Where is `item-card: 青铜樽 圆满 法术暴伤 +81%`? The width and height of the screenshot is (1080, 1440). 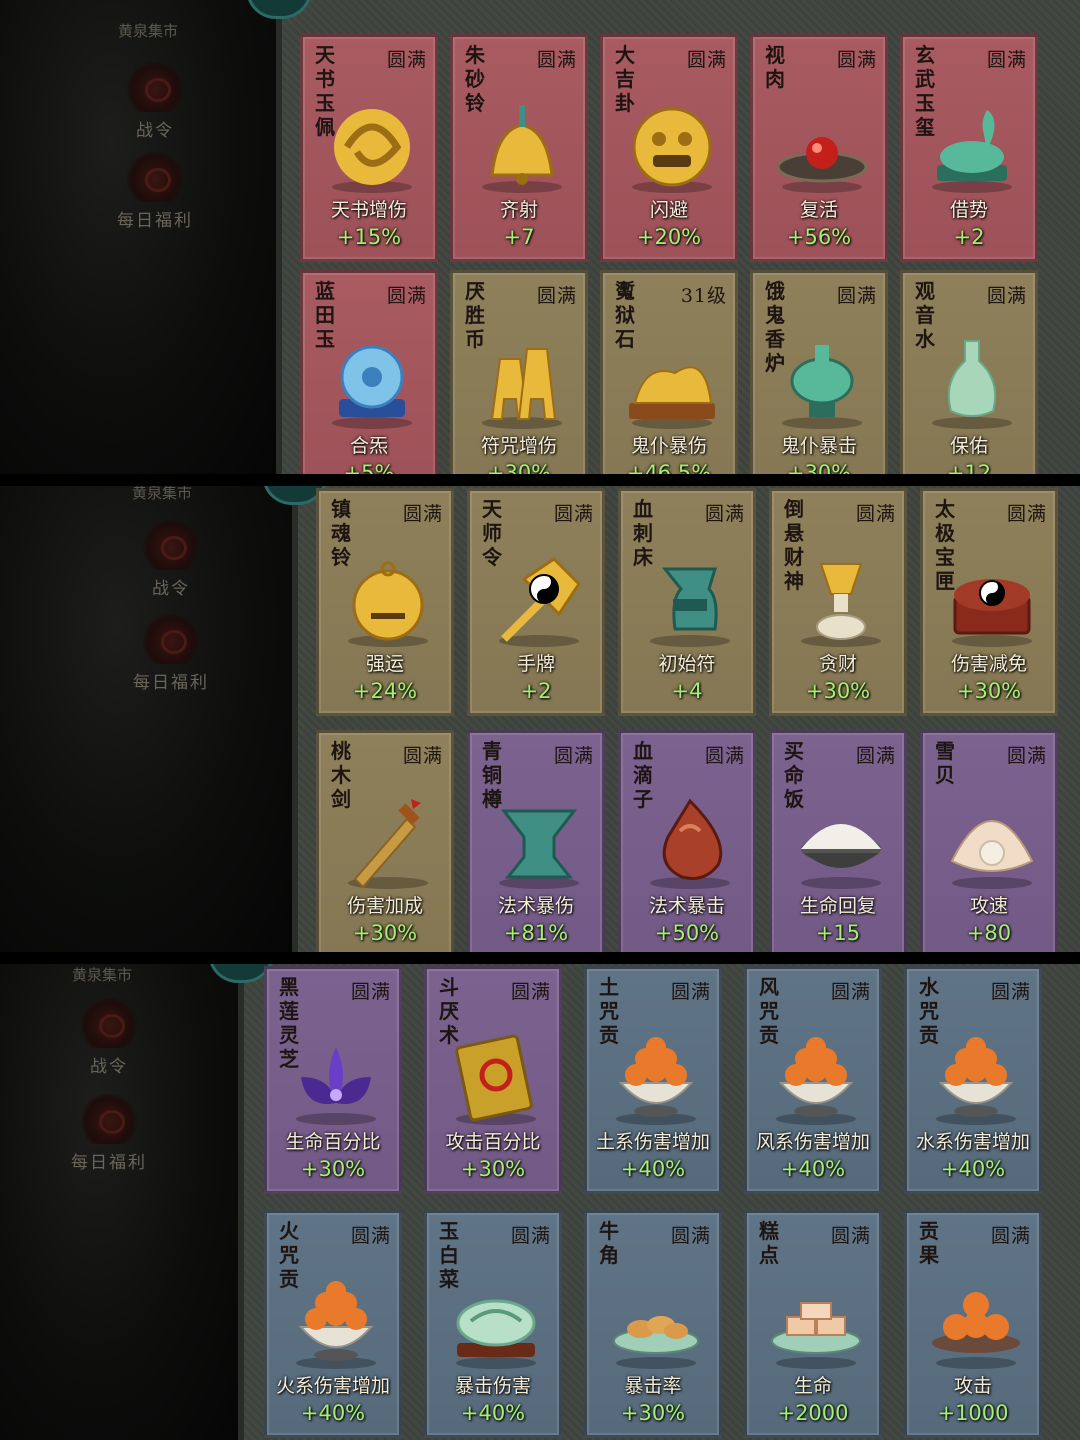 item-card: 青铜樽 圆满 法术暴伤 +81% is located at coordinates (536, 841).